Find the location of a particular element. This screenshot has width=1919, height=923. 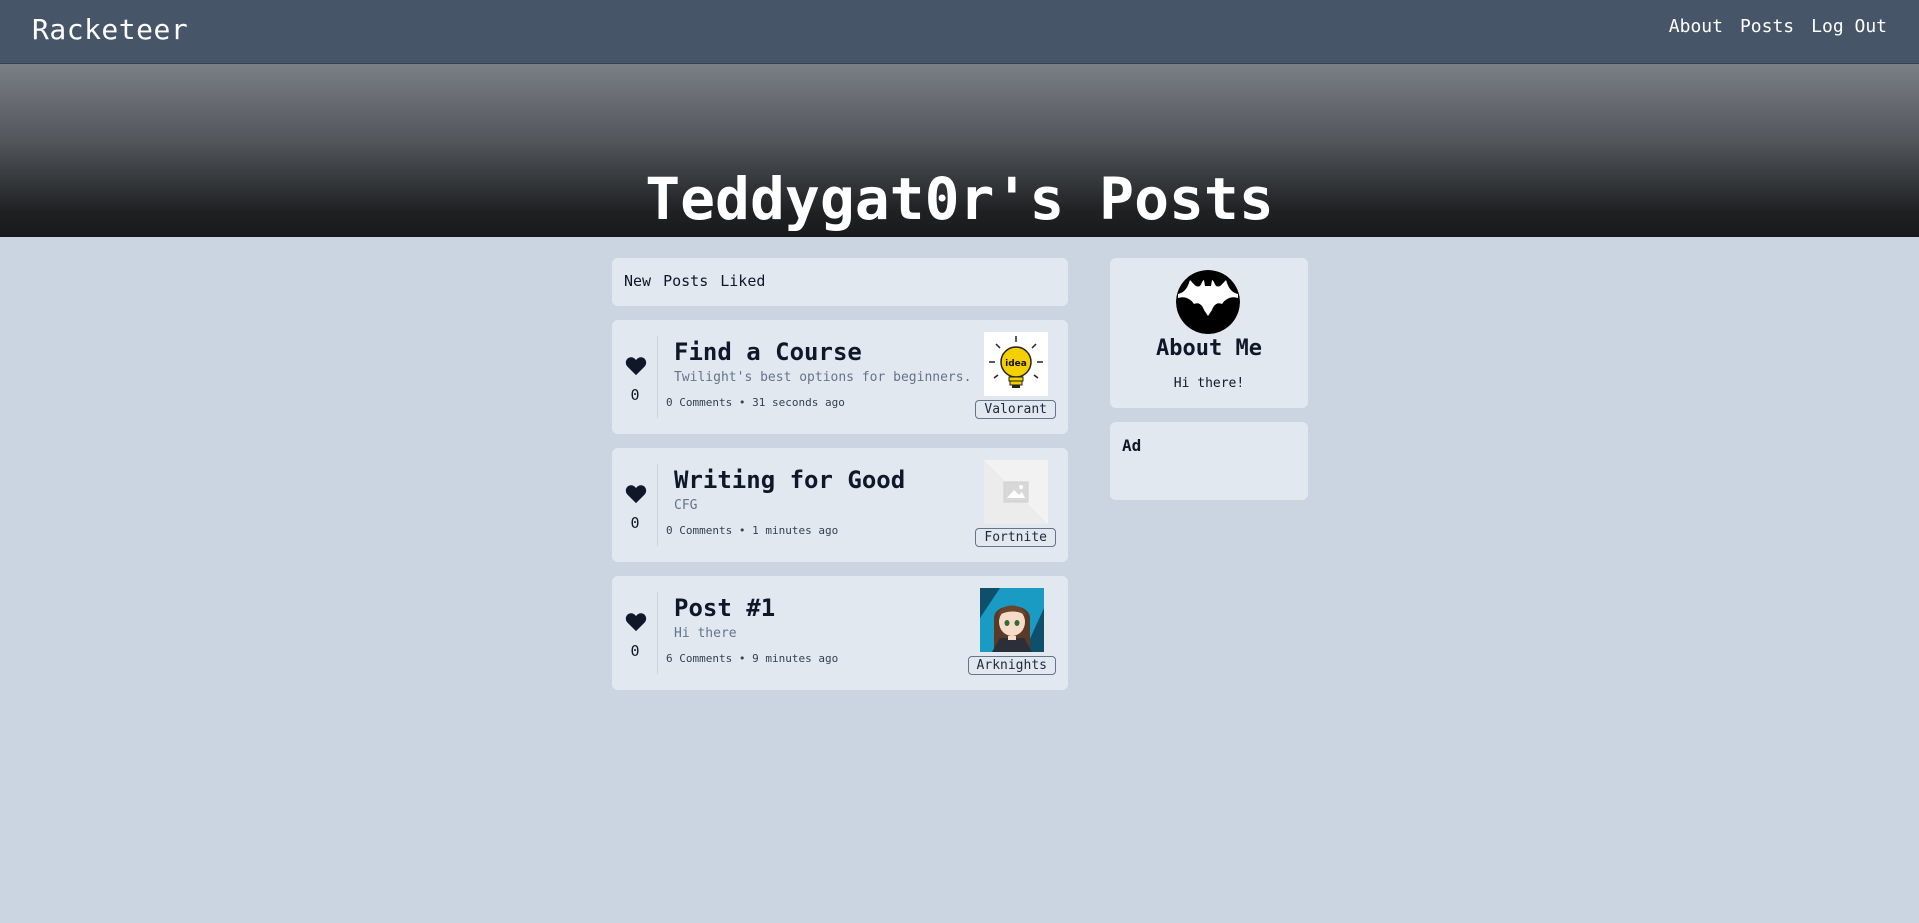

filter-tab-new: New is located at coordinates (637, 281).